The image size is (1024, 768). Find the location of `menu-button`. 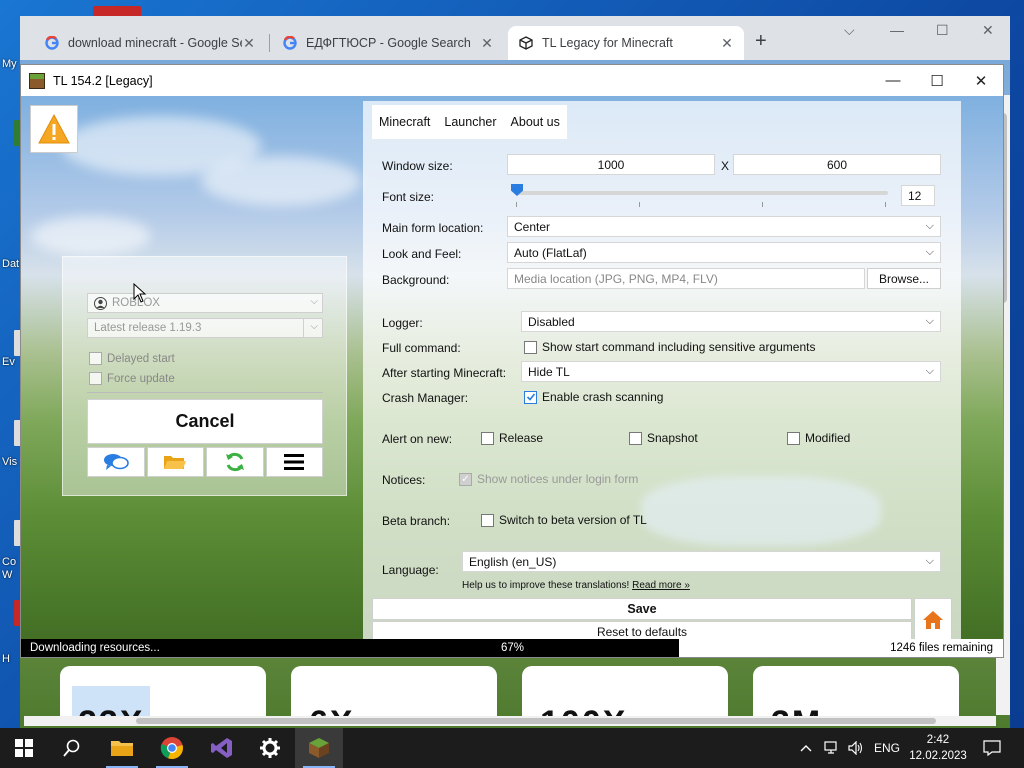

menu-button is located at coordinates (294, 462).